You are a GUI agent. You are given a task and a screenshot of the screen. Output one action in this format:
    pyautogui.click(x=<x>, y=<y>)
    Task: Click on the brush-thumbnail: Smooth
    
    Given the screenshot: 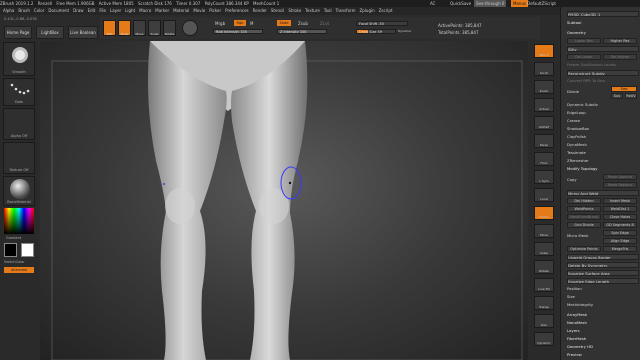 What is the action you would take?
    pyautogui.click(x=19, y=59)
    